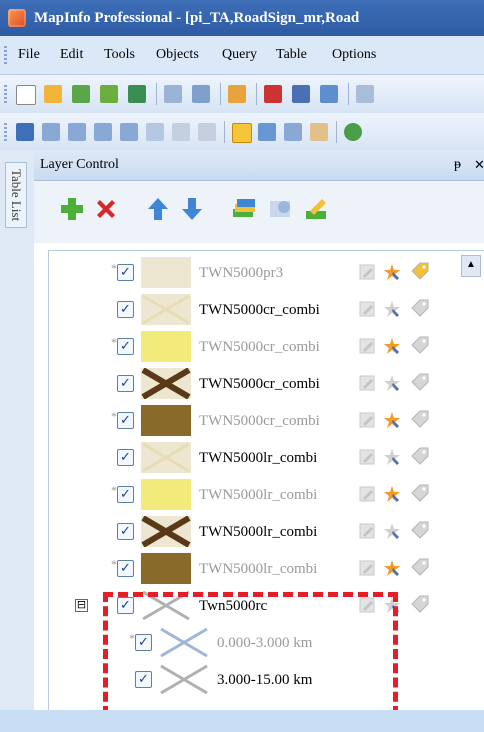  I want to click on menu-table: Table, so click(291, 55).